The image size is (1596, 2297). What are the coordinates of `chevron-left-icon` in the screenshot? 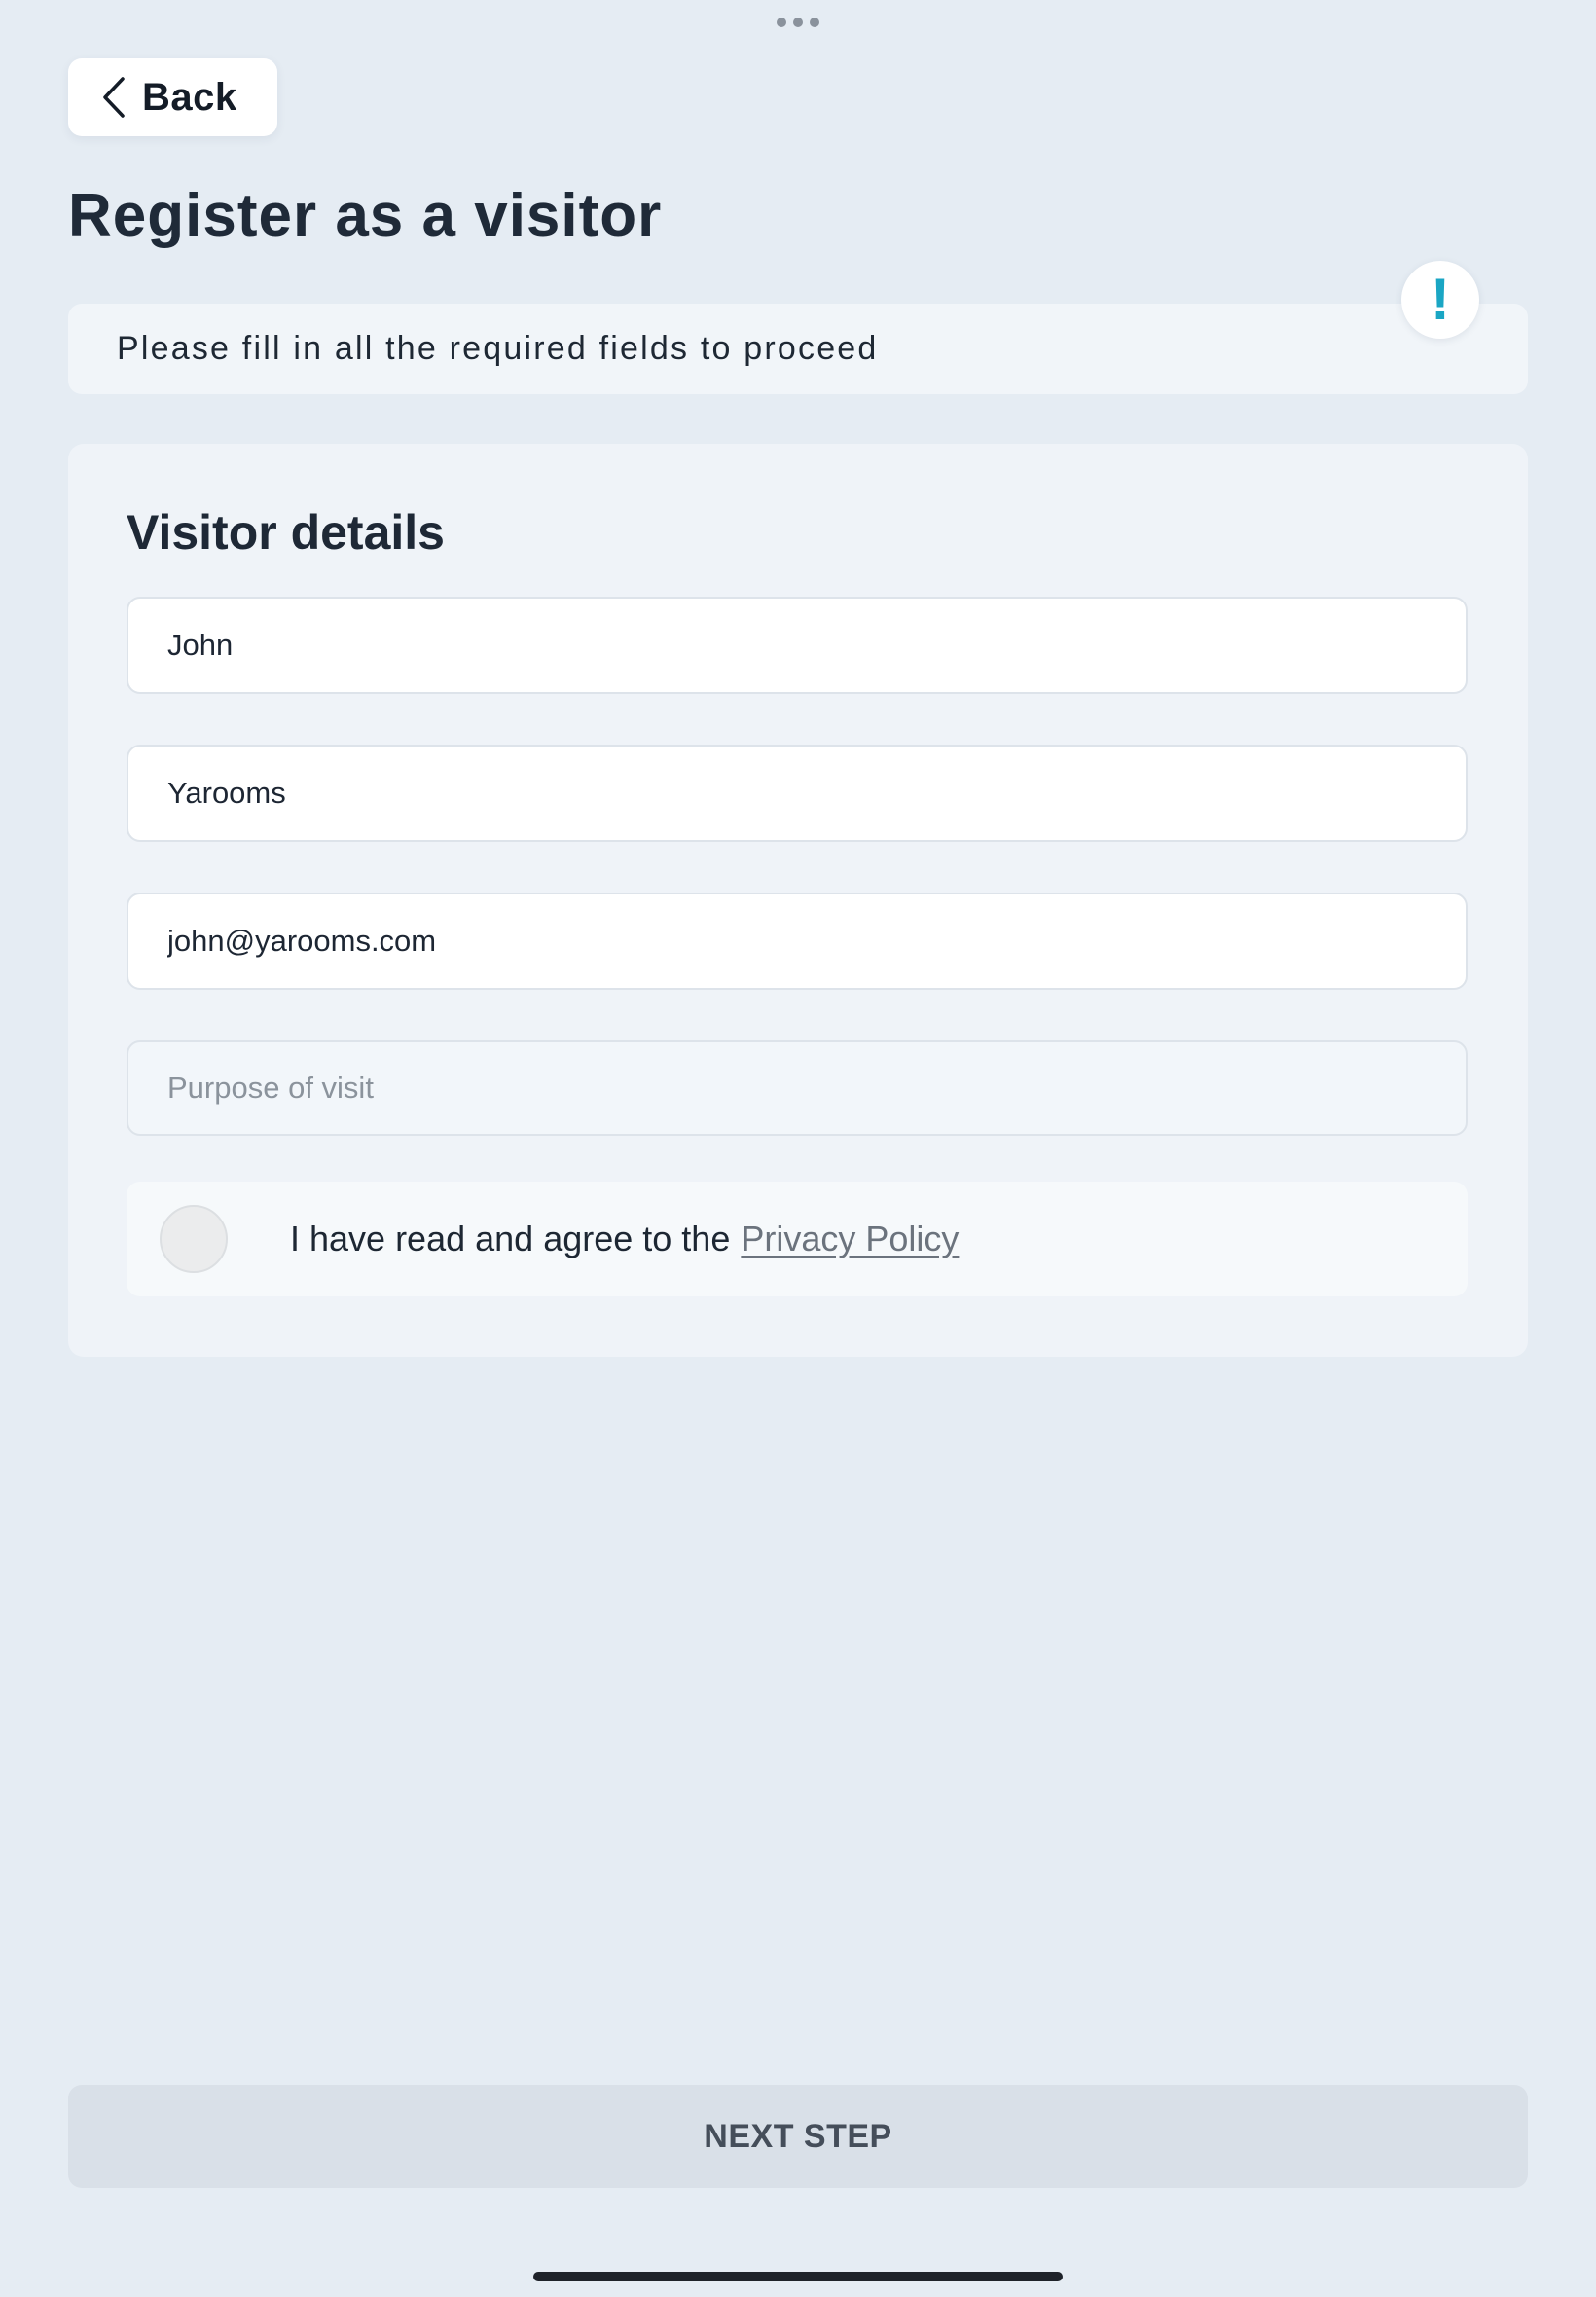 It's located at (114, 97).